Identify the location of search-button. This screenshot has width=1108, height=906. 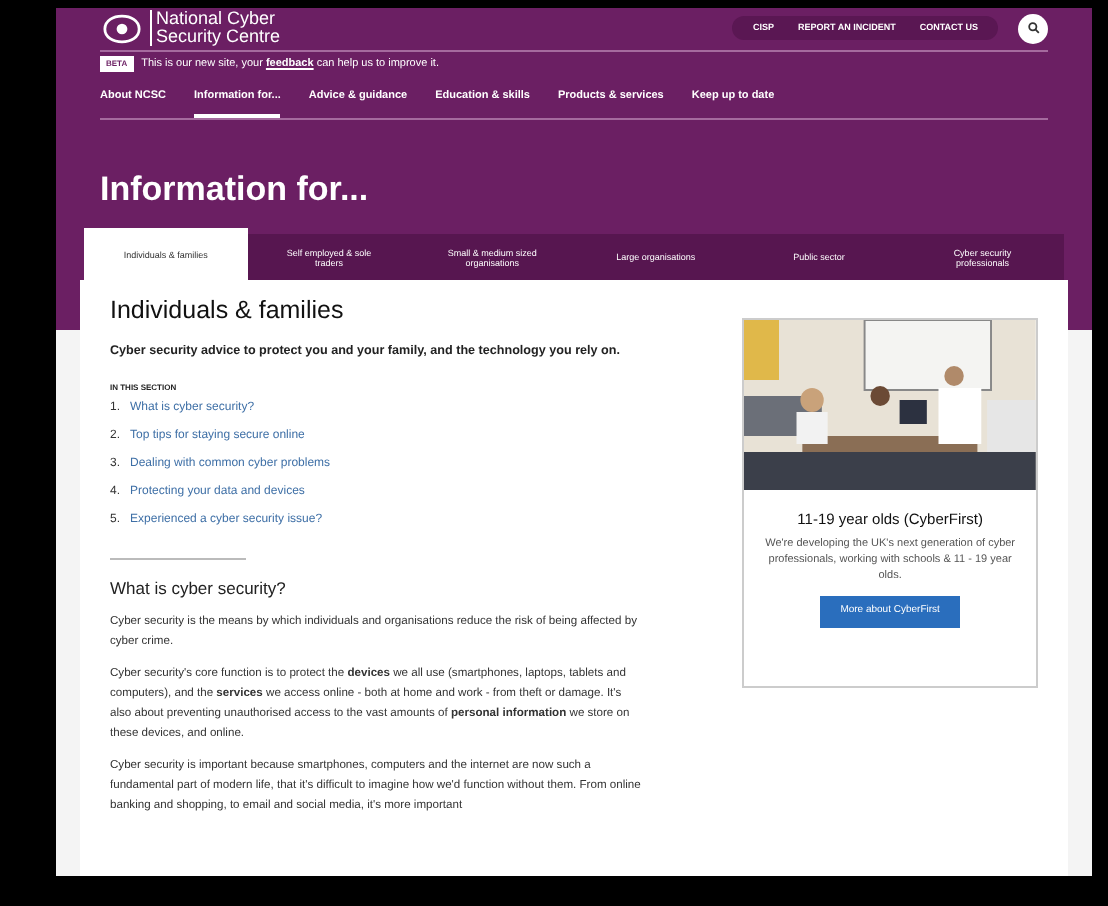
(1033, 28).